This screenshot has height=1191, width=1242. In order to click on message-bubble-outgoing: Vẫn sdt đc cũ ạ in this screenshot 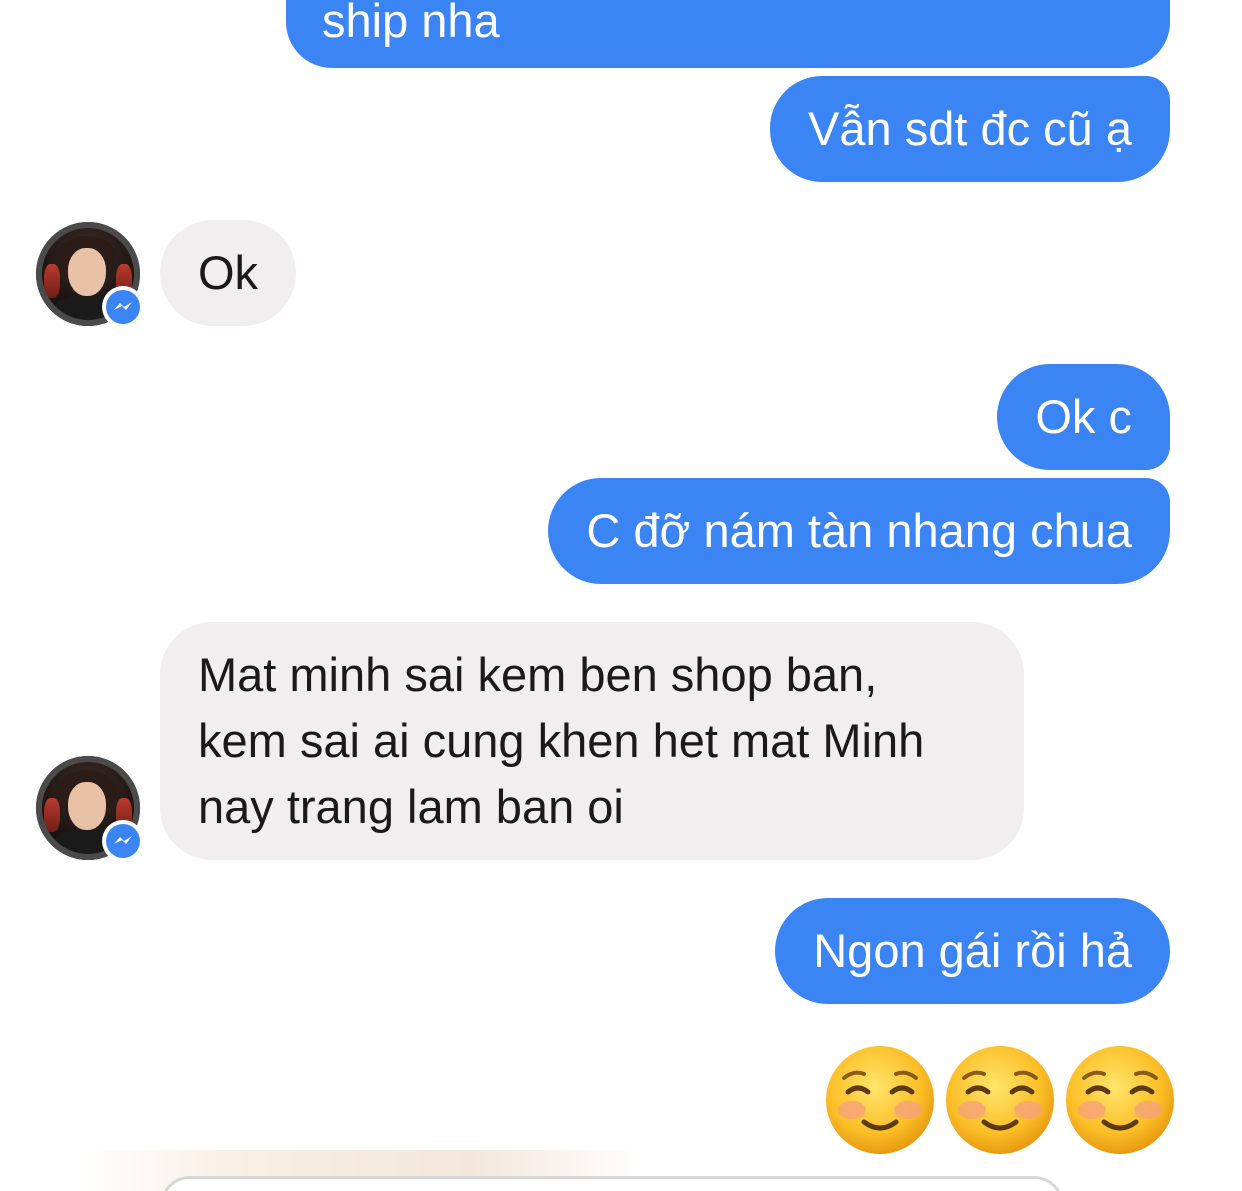, I will do `click(970, 129)`.